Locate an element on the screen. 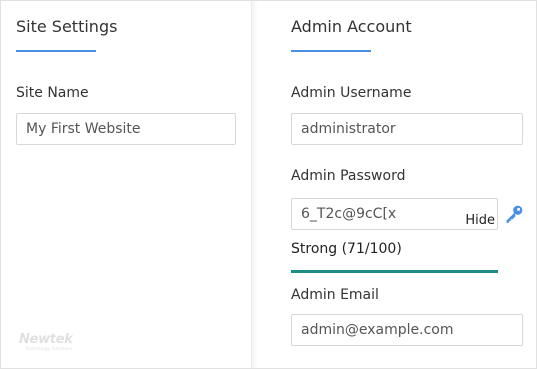 This screenshot has height=369, width=537. logo-tagline: Technology Solutions is located at coordinates (49, 349).